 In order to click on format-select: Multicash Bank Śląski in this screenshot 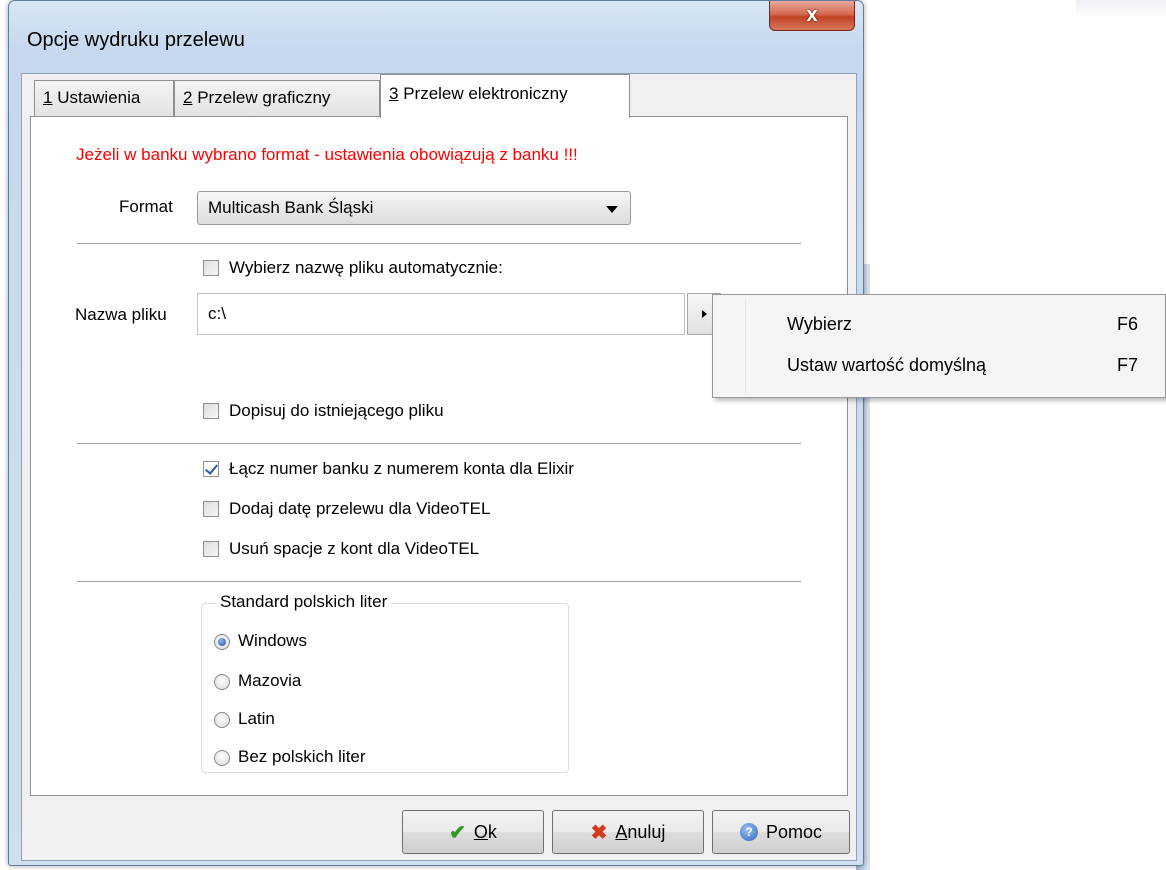, I will do `click(414, 208)`.